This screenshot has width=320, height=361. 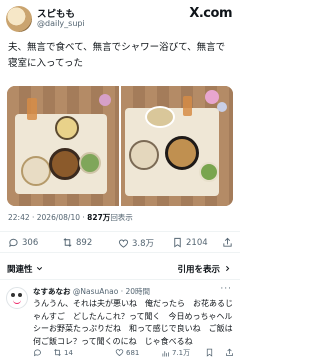 What do you see at coordinates (120, 269) in the screenshot?
I see `reply-sort-bar: 関連性 引用を表示` at bounding box center [120, 269].